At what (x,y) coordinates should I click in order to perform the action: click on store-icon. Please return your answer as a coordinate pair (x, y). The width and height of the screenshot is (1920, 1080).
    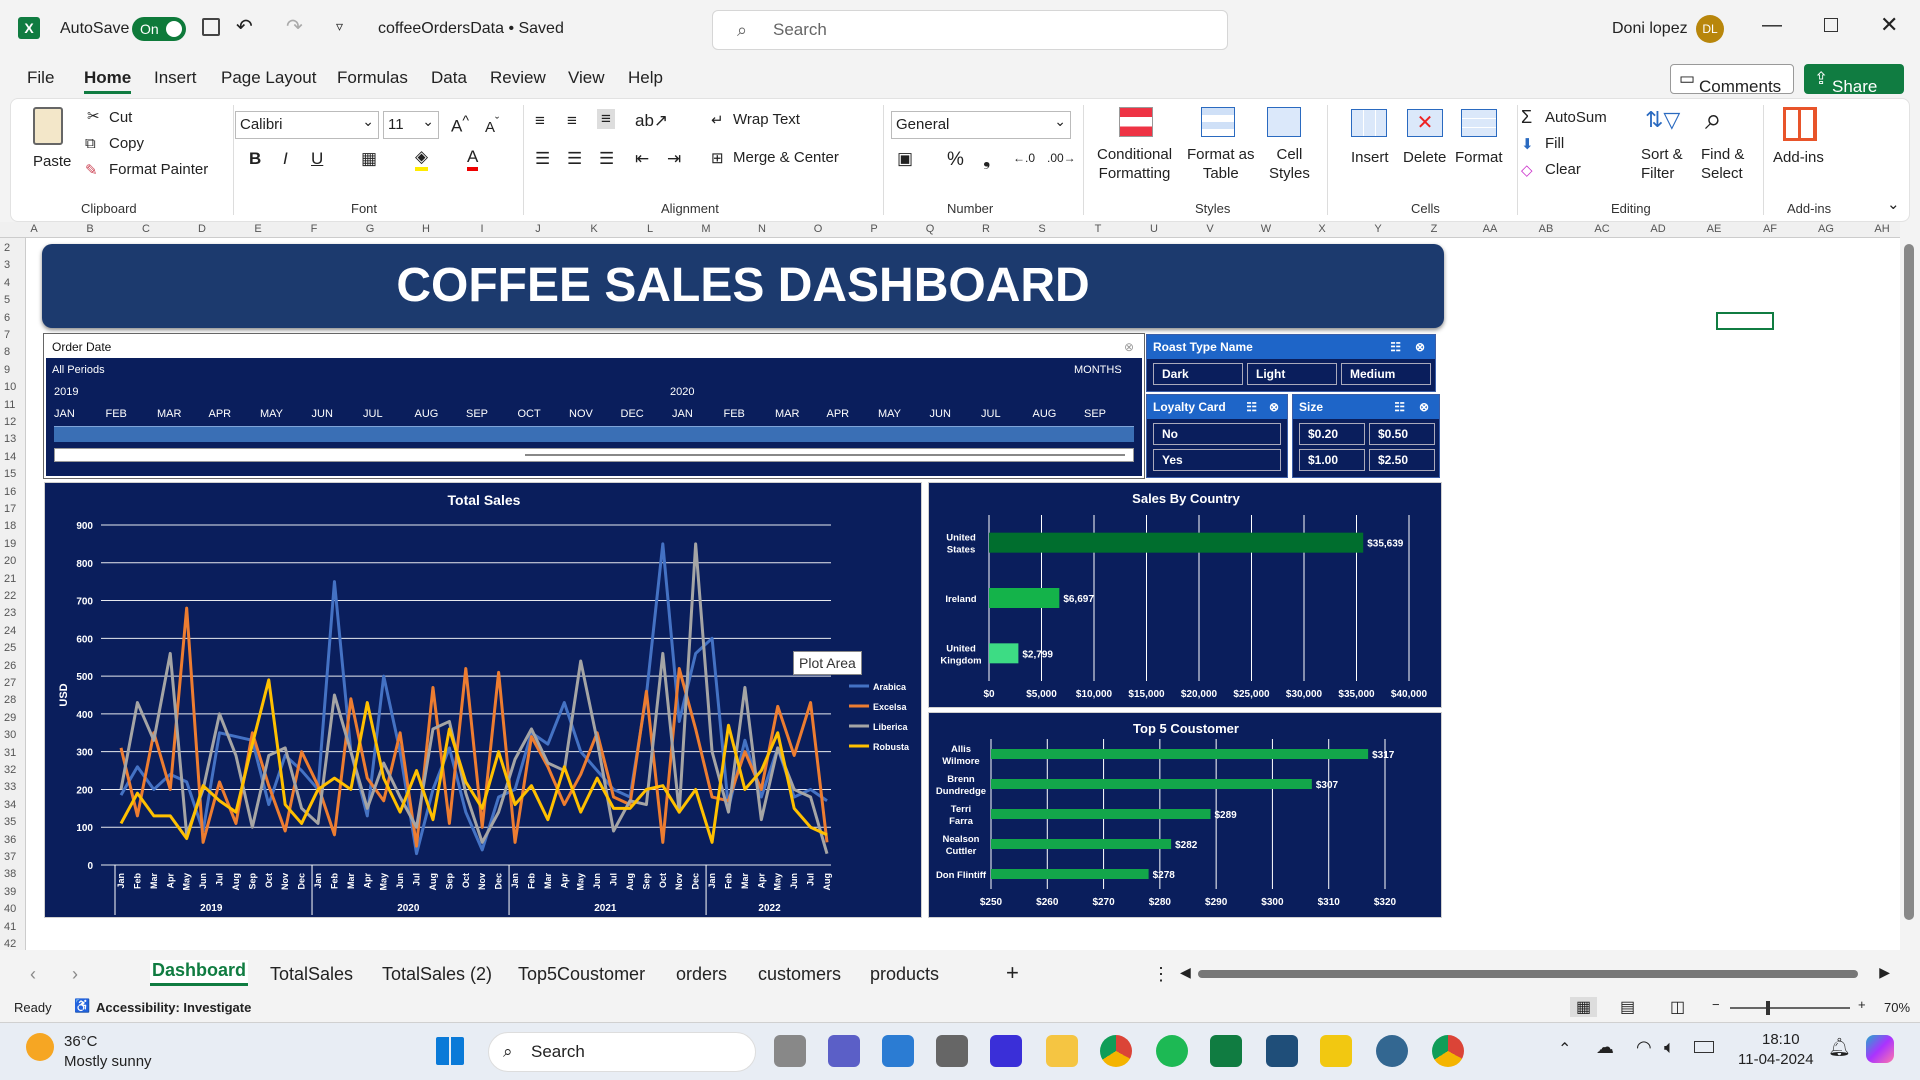
    Looking at the image, I should click on (898, 1051).